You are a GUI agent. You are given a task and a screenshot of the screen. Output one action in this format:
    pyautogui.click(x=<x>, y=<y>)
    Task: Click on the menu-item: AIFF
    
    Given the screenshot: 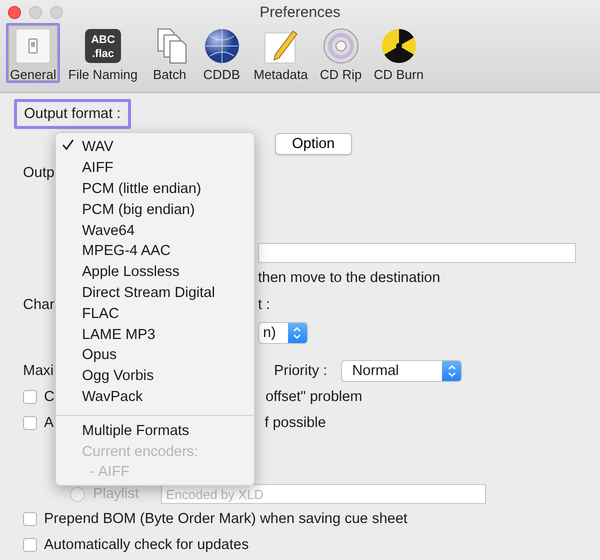 What is the action you would take?
    pyautogui.click(x=155, y=168)
    